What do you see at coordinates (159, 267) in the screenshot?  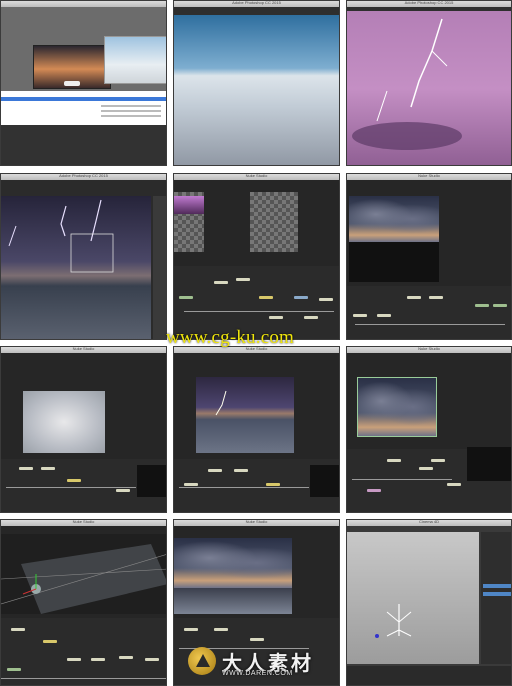 I see `tool-panel` at bounding box center [159, 267].